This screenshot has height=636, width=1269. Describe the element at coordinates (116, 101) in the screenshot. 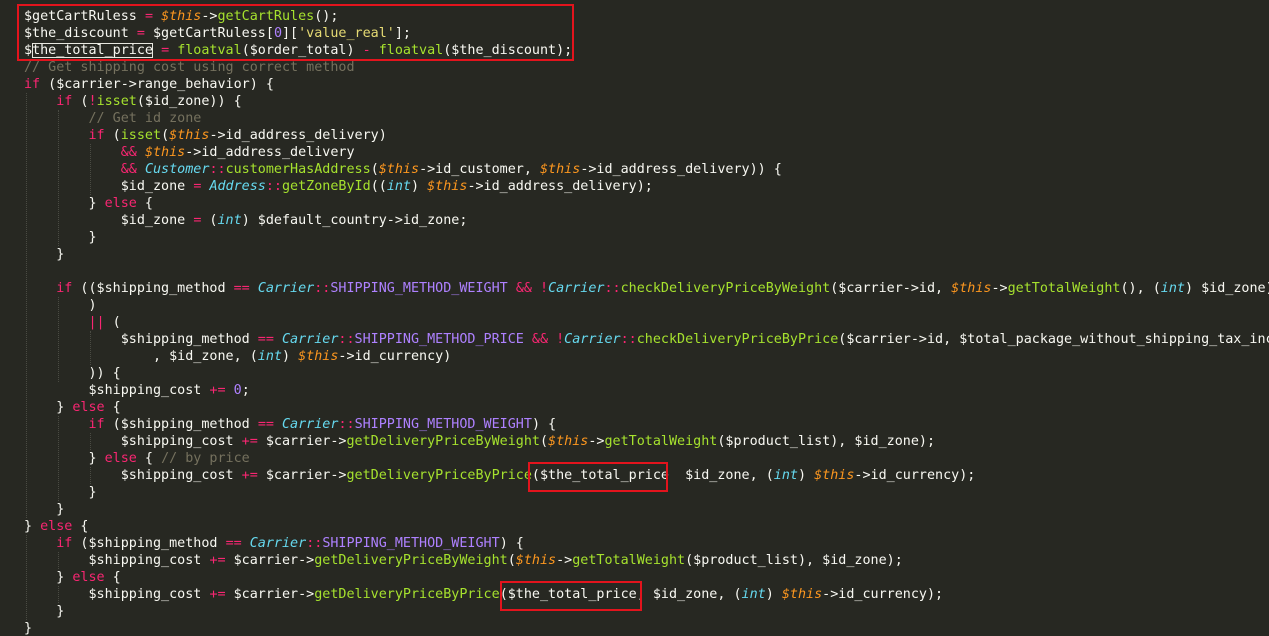

I see `code-token: isset` at that location.